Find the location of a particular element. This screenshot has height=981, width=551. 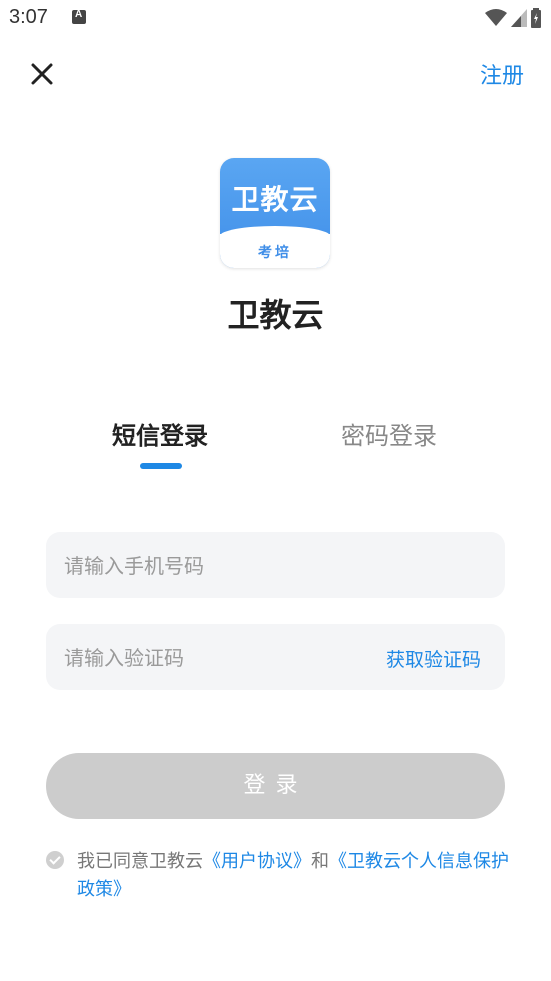

tab-password-login: 密码登录 is located at coordinates (389, 433).